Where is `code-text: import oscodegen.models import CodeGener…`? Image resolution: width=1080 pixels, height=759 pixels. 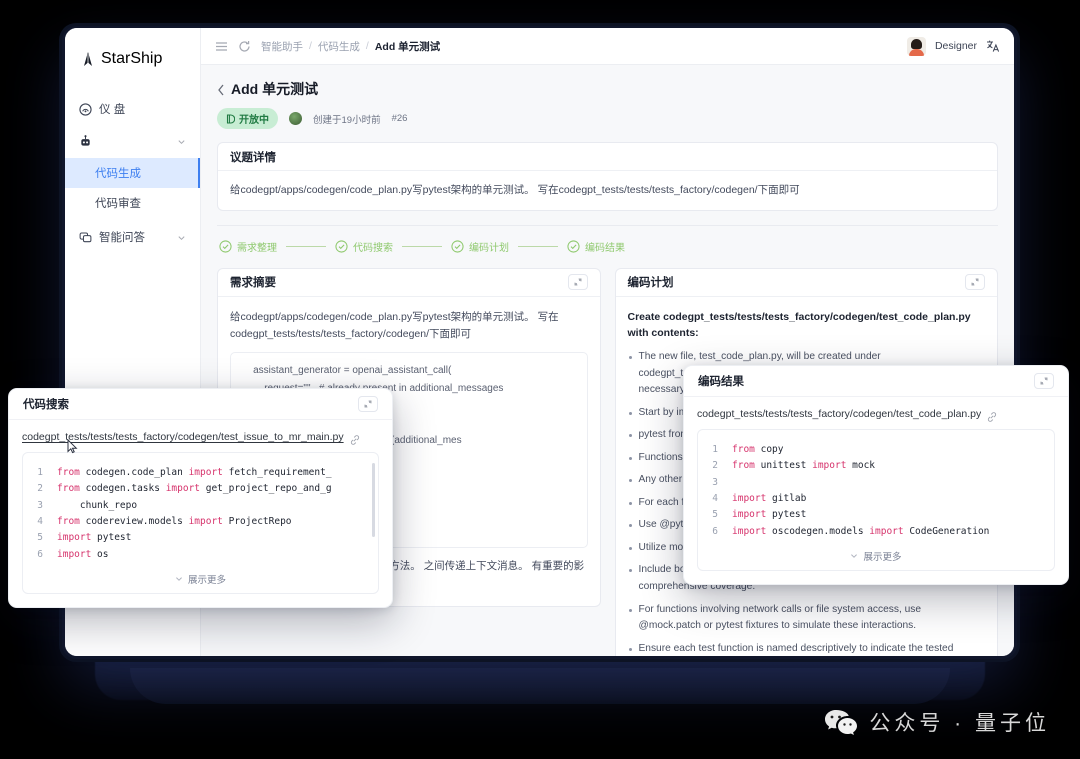 code-text: import oscodegen.models import CodeGener… is located at coordinates (861, 531).